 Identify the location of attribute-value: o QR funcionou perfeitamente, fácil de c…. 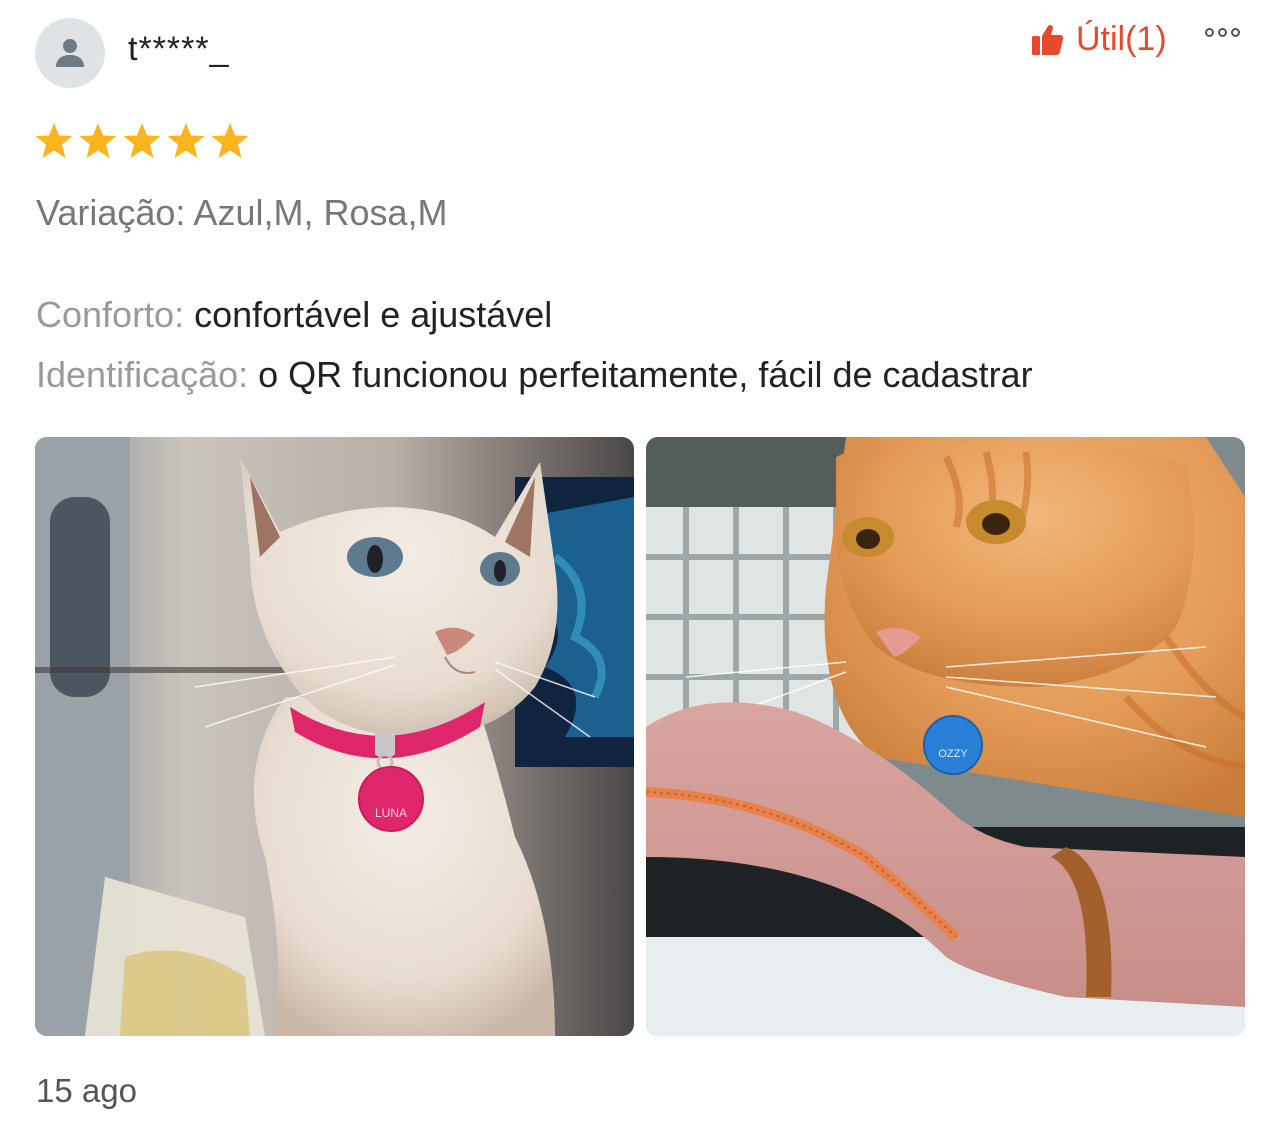
(645, 374).